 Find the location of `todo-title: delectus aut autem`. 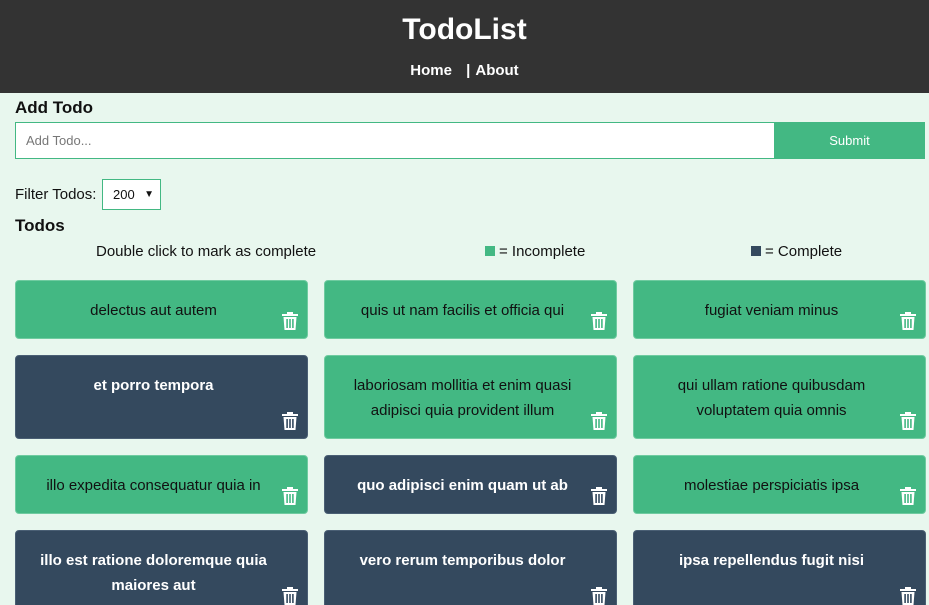

todo-title: delectus aut autem is located at coordinates (153, 310).